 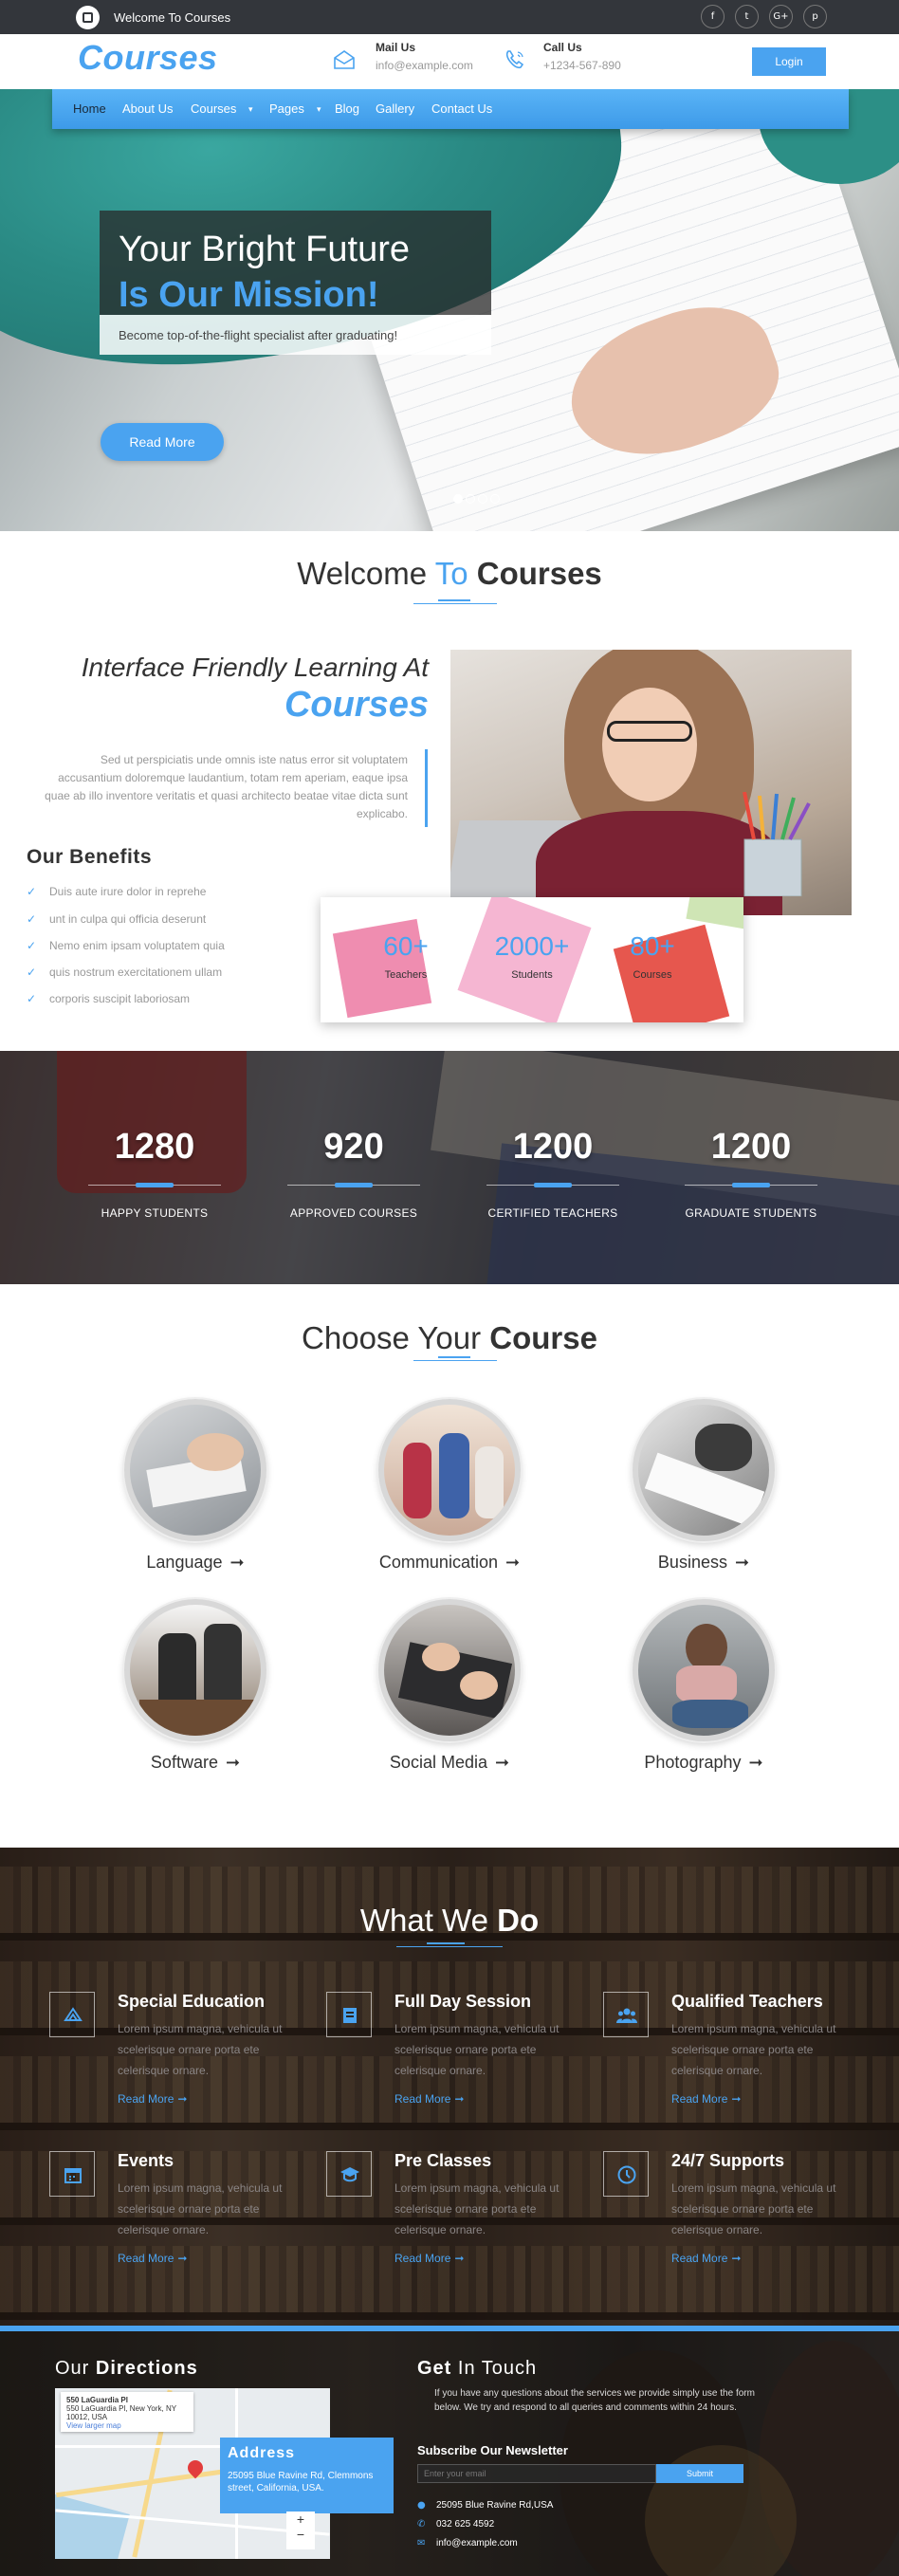 I want to click on student-photo, so click(x=651, y=782).